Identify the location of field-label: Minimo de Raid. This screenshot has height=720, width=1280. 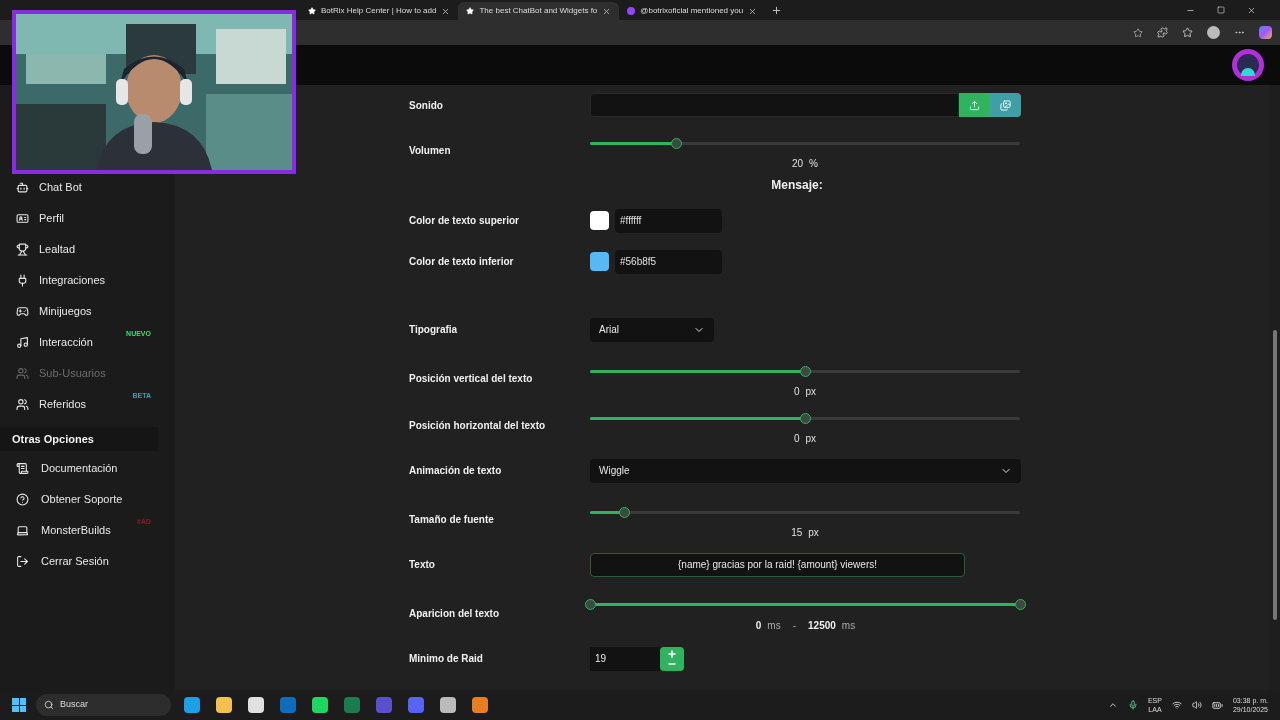
(446, 659).